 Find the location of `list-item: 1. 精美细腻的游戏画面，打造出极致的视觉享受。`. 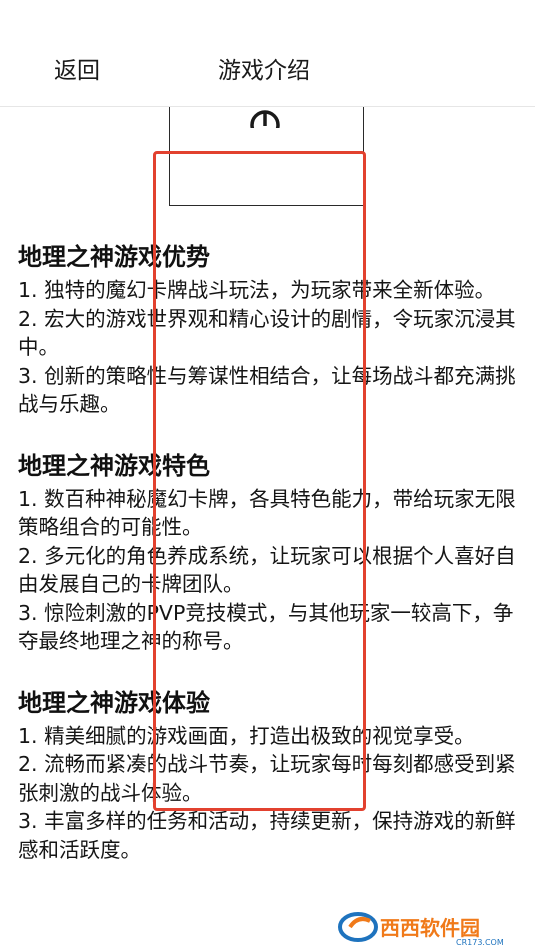

list-item: 1. 精美细腻的游戏画面，打造出极致的视觉享受。 is located at coordinates (246, 735).